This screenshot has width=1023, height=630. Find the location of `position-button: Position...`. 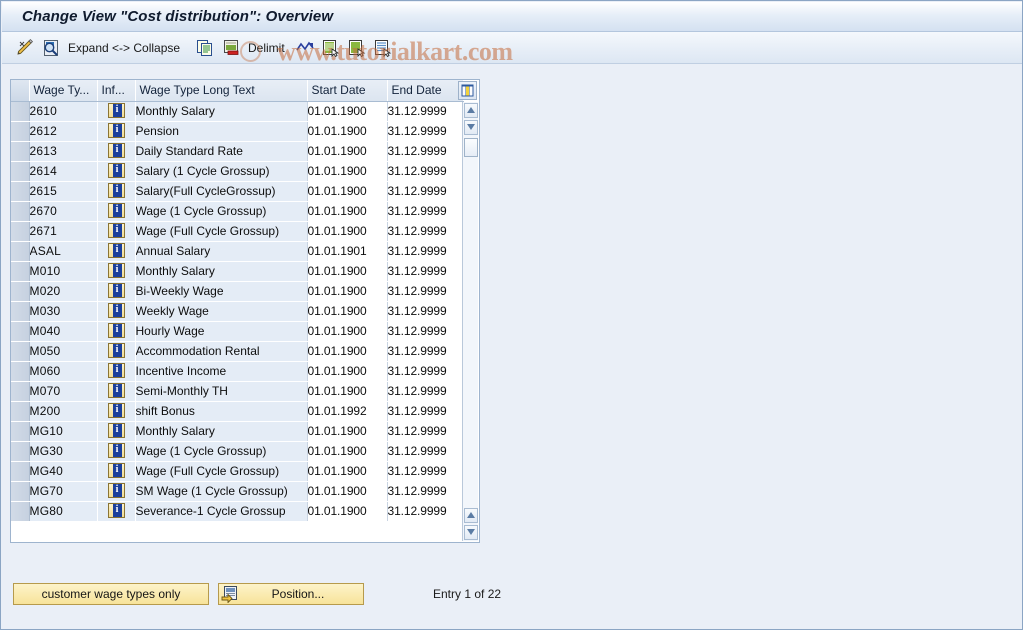

position-button: Position... is located at coordinates (291, 594).